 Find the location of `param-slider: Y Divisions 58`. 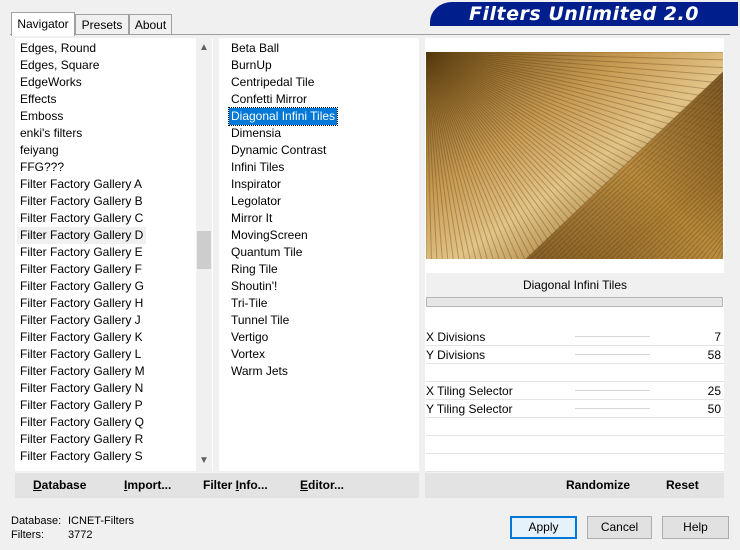

param-slider: Y Divisions 58 is located at coordinates (575, 355).